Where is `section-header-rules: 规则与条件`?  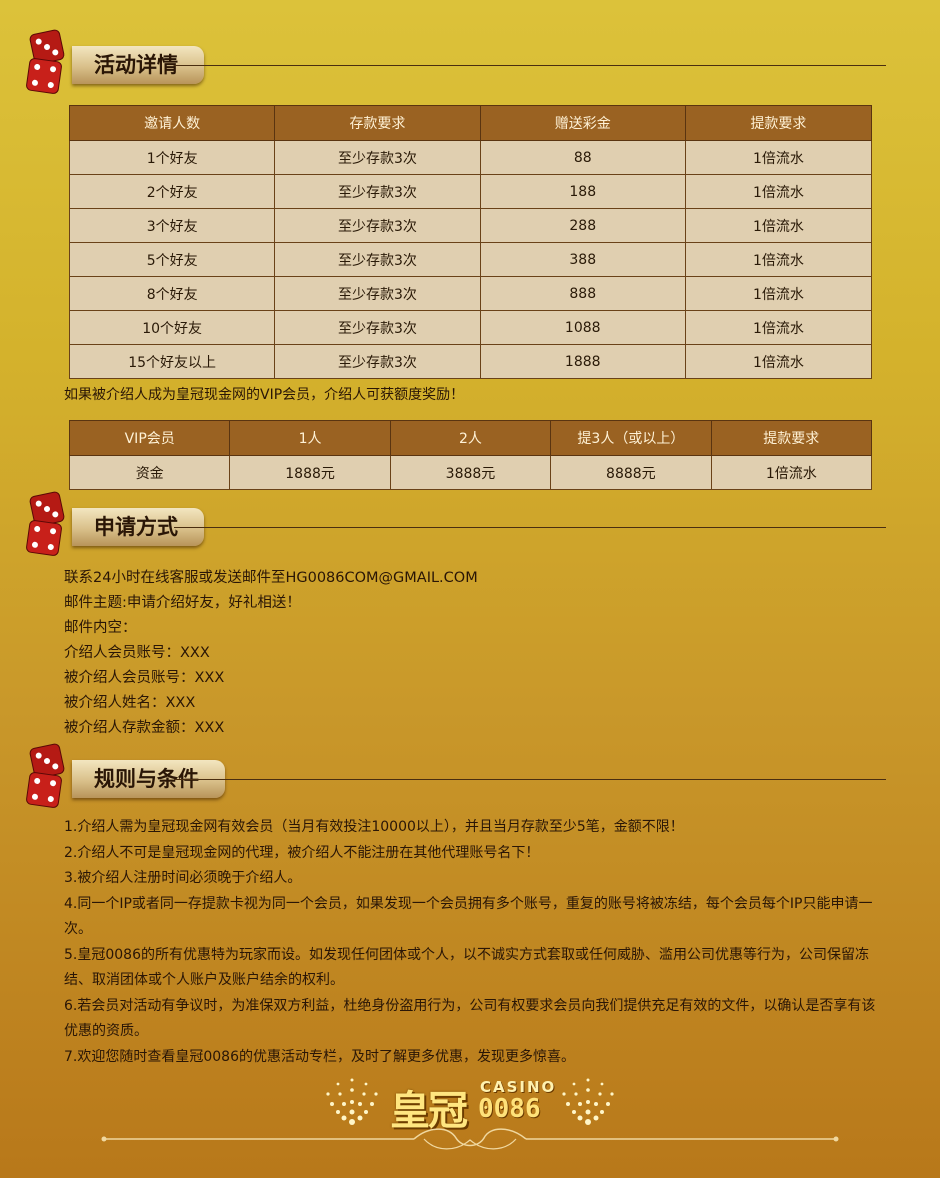
section-header-rules: 规则与条件 is located at coordinates (455, 777).